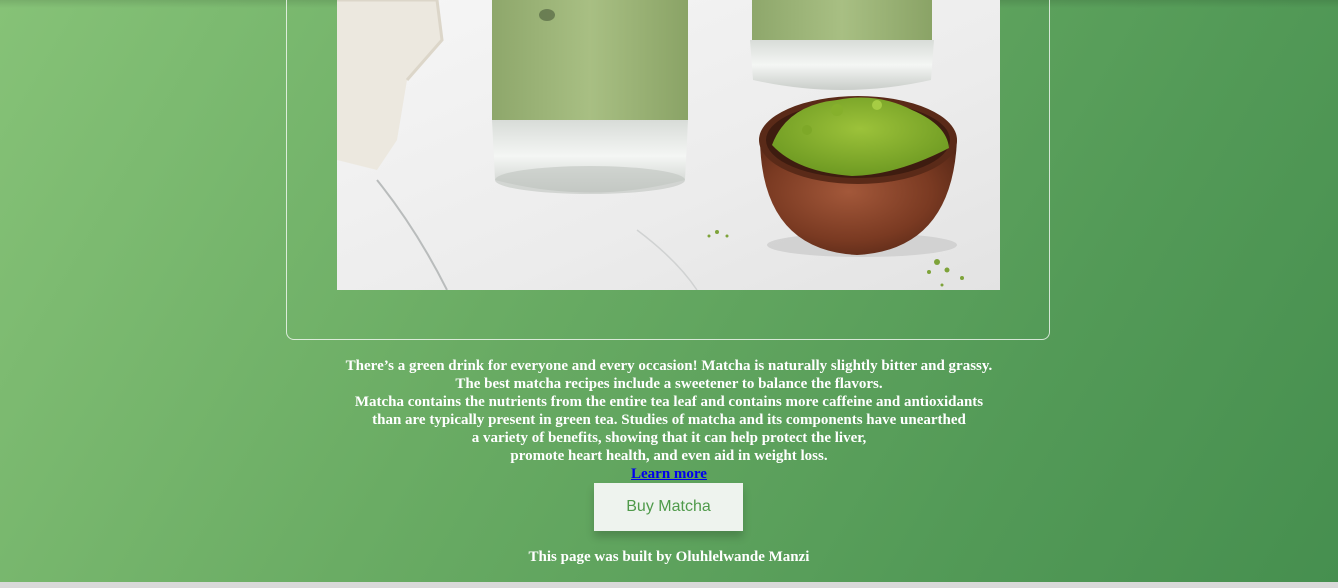  What do you see at coordinates (669, 585) in the screenshot?
I see `horizontal-scrollbar` at bounding box center [669, 585].